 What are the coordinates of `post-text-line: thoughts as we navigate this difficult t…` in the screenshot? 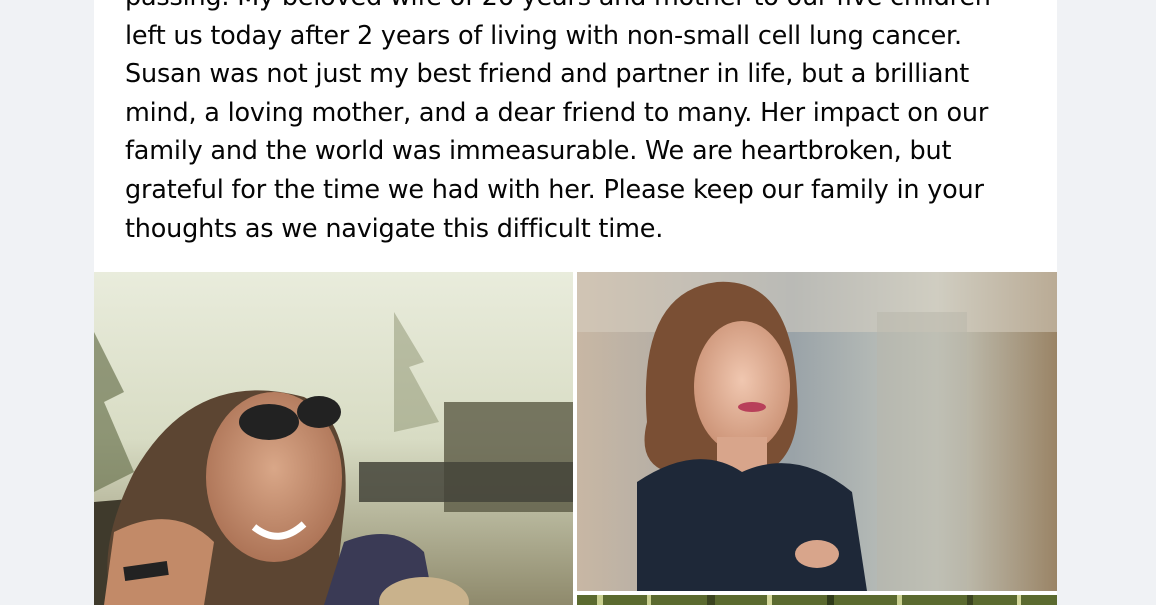 It's located at (394, 228).